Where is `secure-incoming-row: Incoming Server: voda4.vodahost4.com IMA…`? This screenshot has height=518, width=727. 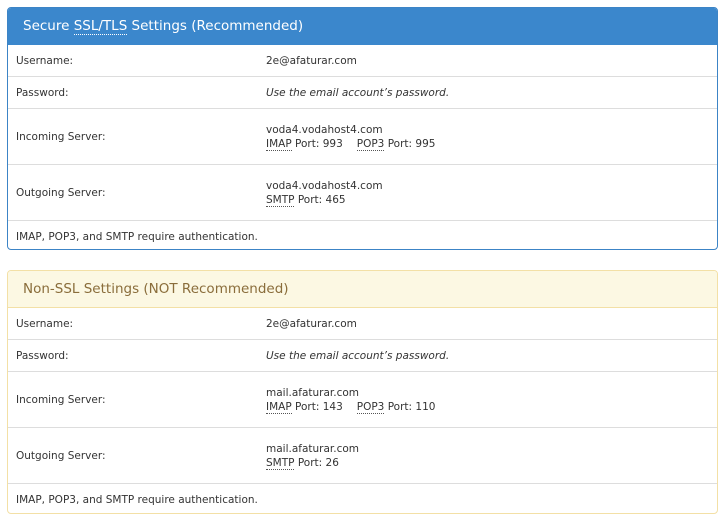 secure-incoming-row: Incoming Server: voda4.vodahost4.com IMA… is located at coordinates (362, 137).